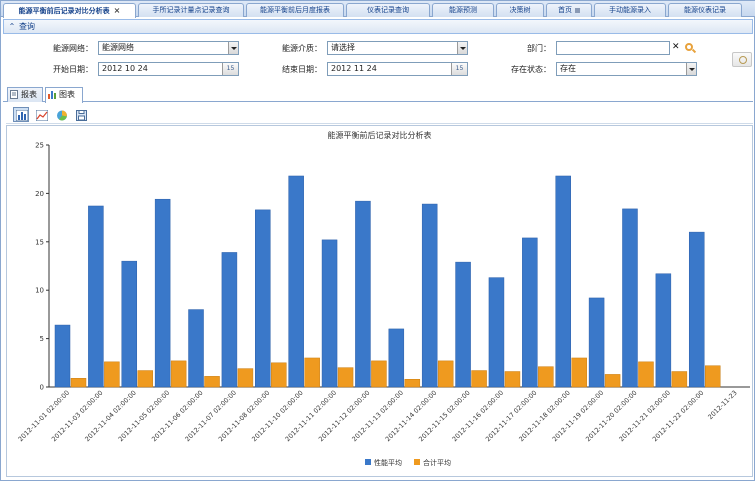 This screenshot has height=481, width=755. What do you see at coordinates (39, 291) in the screenshot?
I see `y-tick-label: 10` at bounding box center [39, 291].